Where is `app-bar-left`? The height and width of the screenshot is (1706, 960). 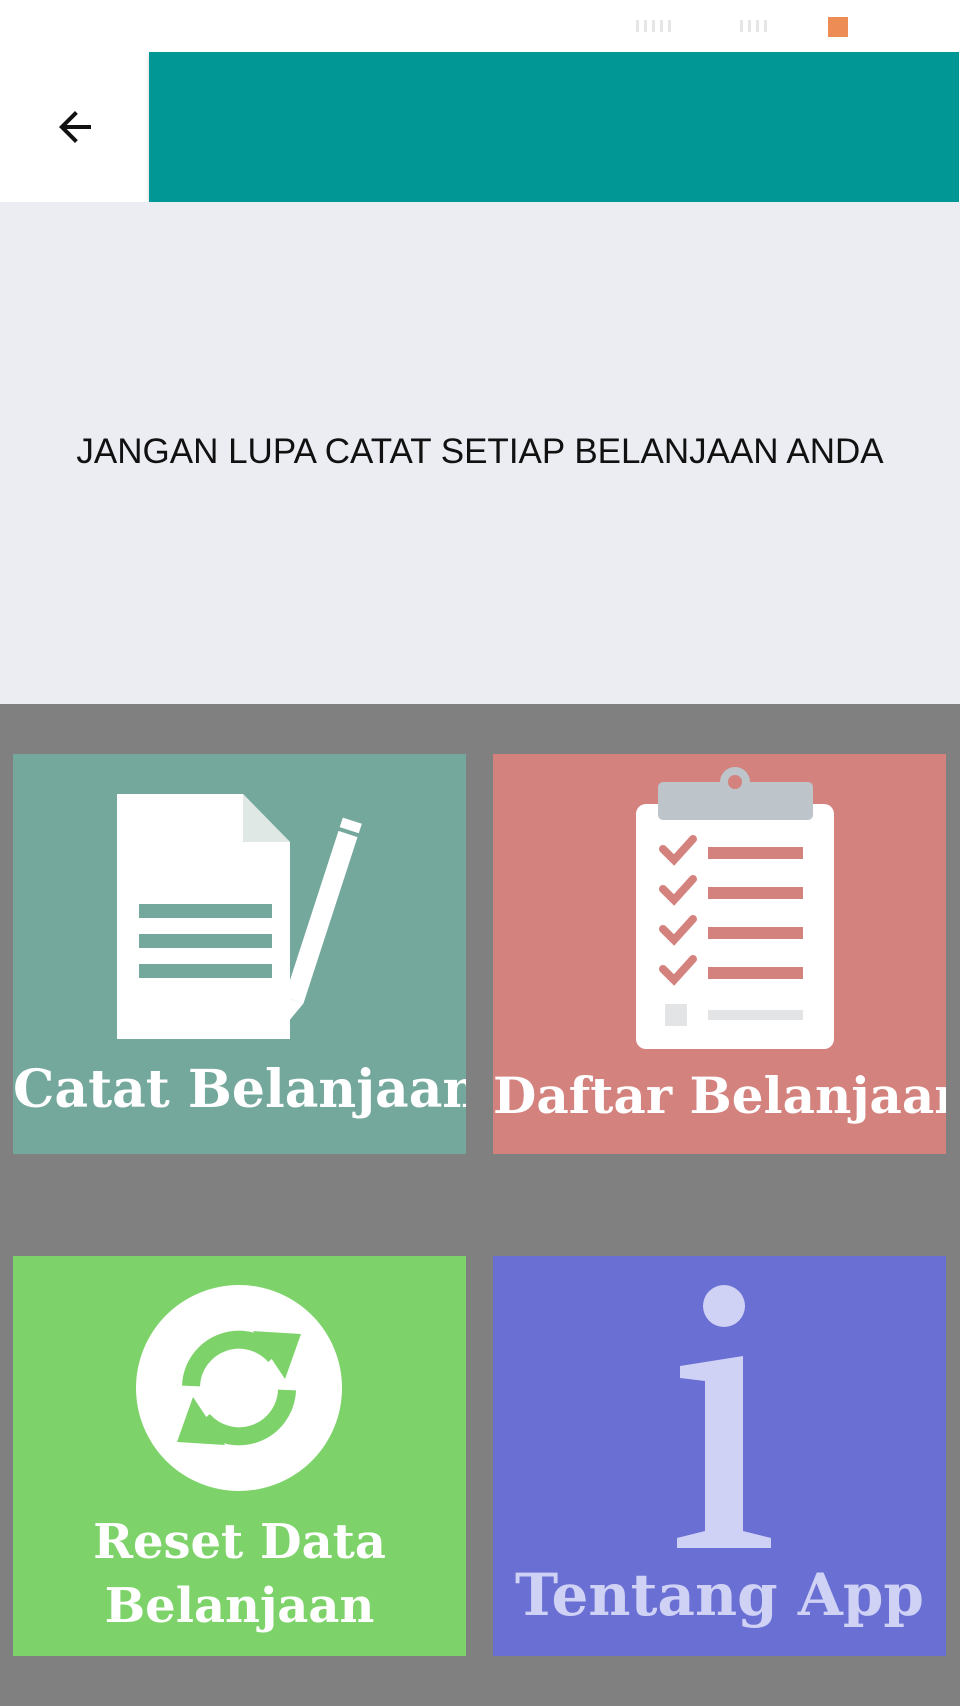
app-bar-left is located at coordinates (74, 127).